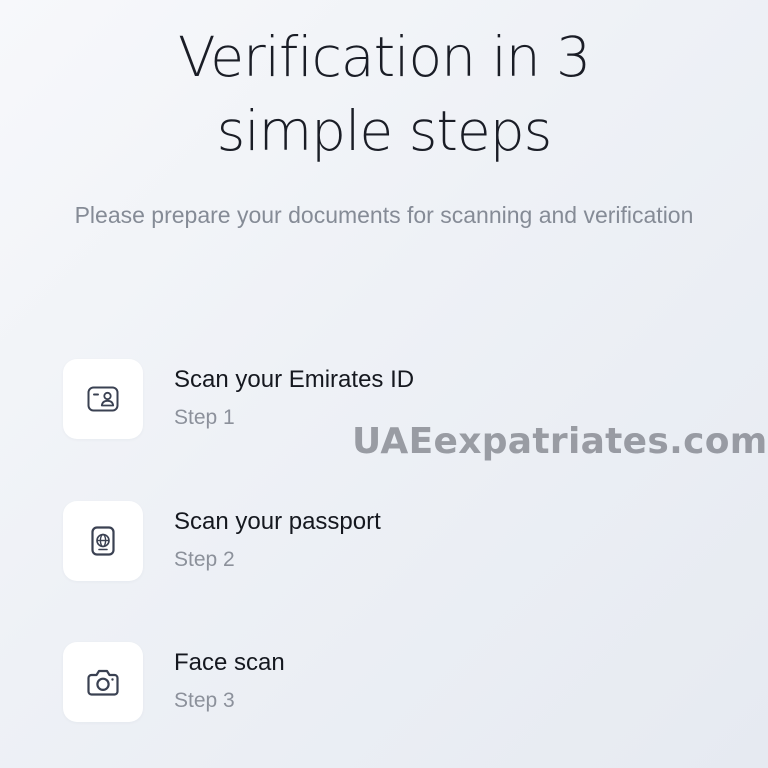  I want to click on camera-icon, so click(103, 682).